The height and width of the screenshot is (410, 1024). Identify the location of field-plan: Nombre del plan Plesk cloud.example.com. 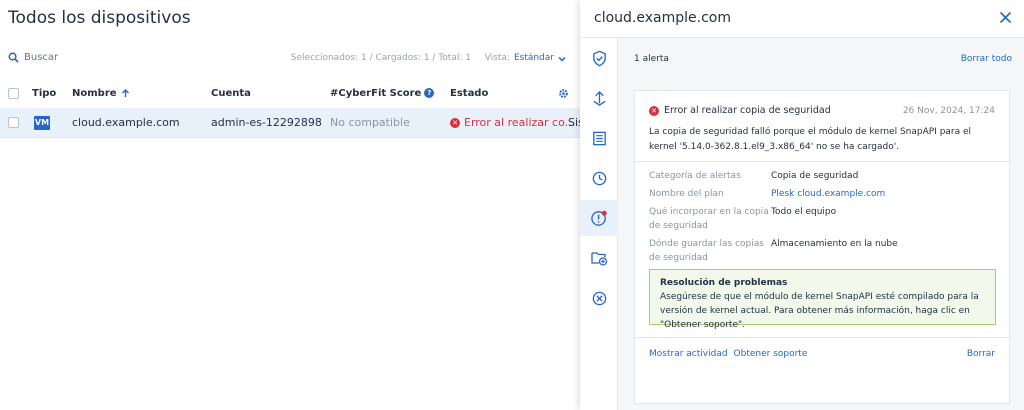
(824, 194).